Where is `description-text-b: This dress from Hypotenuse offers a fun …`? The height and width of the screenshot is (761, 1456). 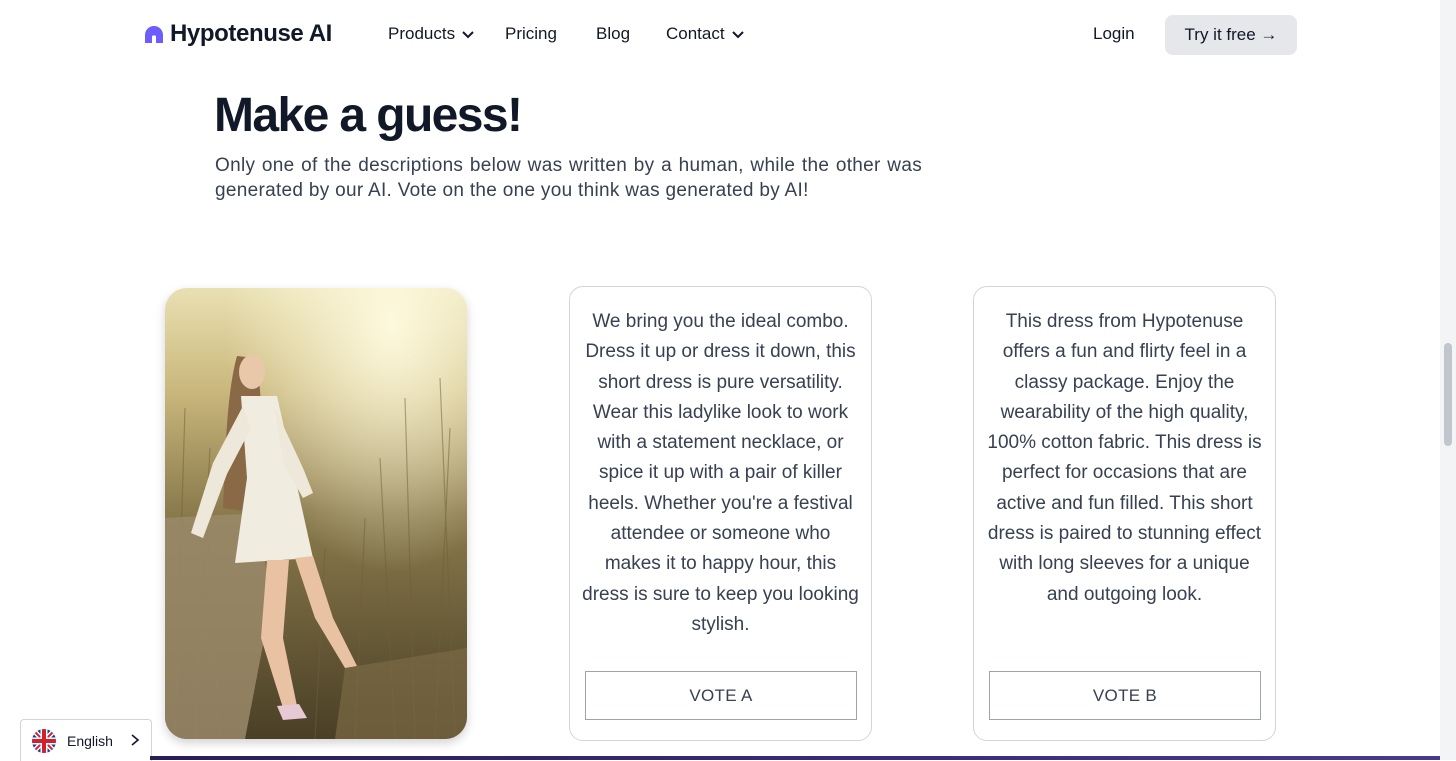 description-text-b: This dress from Hypotenuse offers a fun … is located at coordinates (1124, 458).